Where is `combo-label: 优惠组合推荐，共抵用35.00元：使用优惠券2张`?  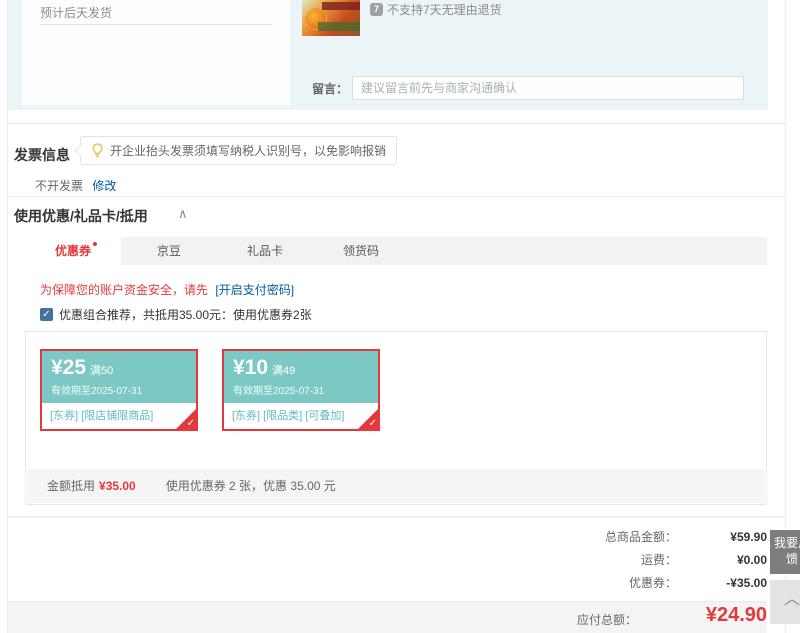 combo-label: 优惠组合推荐，共抵用35.00元：使用优惠券2张 is located at coordinates (185, 315).